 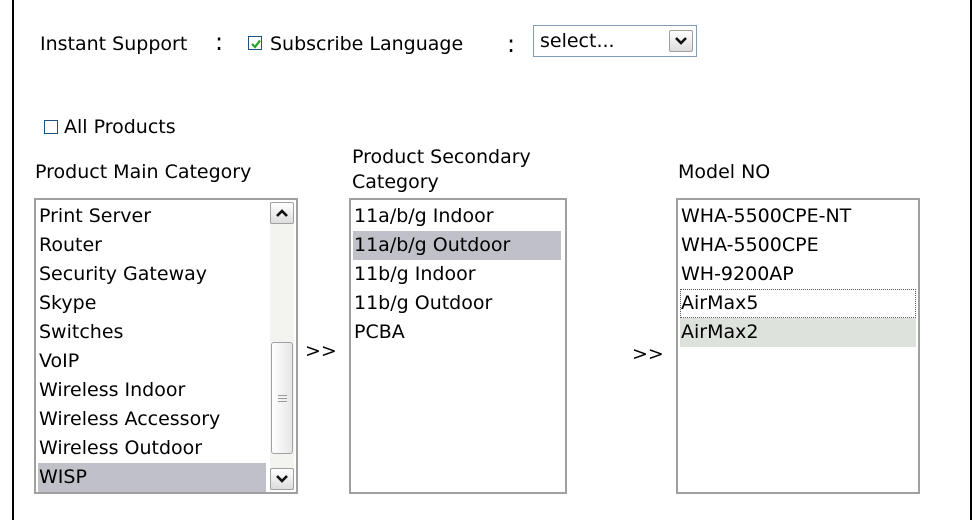 I want to click on scroll-down-button, so click(x=282, y=479).